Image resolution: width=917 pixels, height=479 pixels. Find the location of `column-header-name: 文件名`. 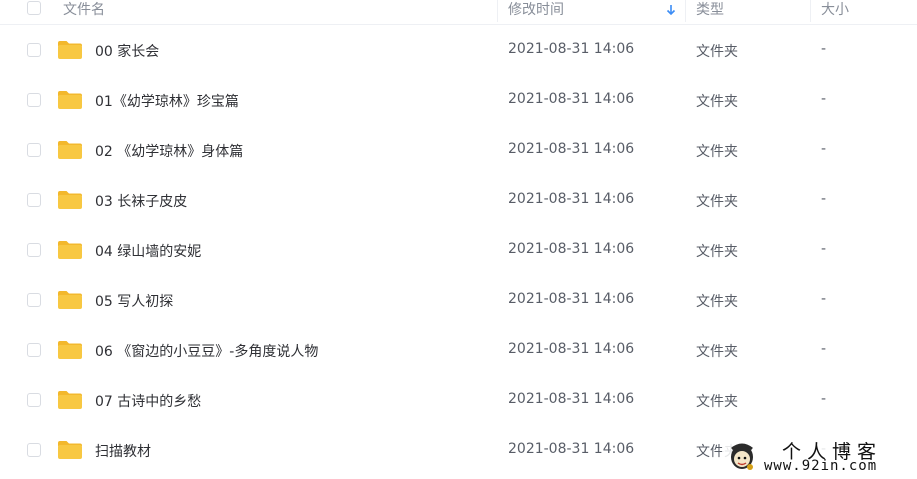

column-header-name: 文件名 is located at coordinates (84, 9).